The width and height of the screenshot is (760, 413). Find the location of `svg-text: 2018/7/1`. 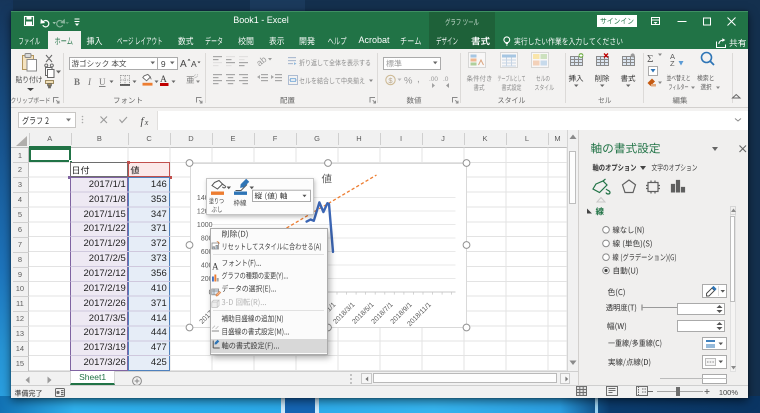

svg-text: 2018/7/1 is located at coordinates (382, 313).